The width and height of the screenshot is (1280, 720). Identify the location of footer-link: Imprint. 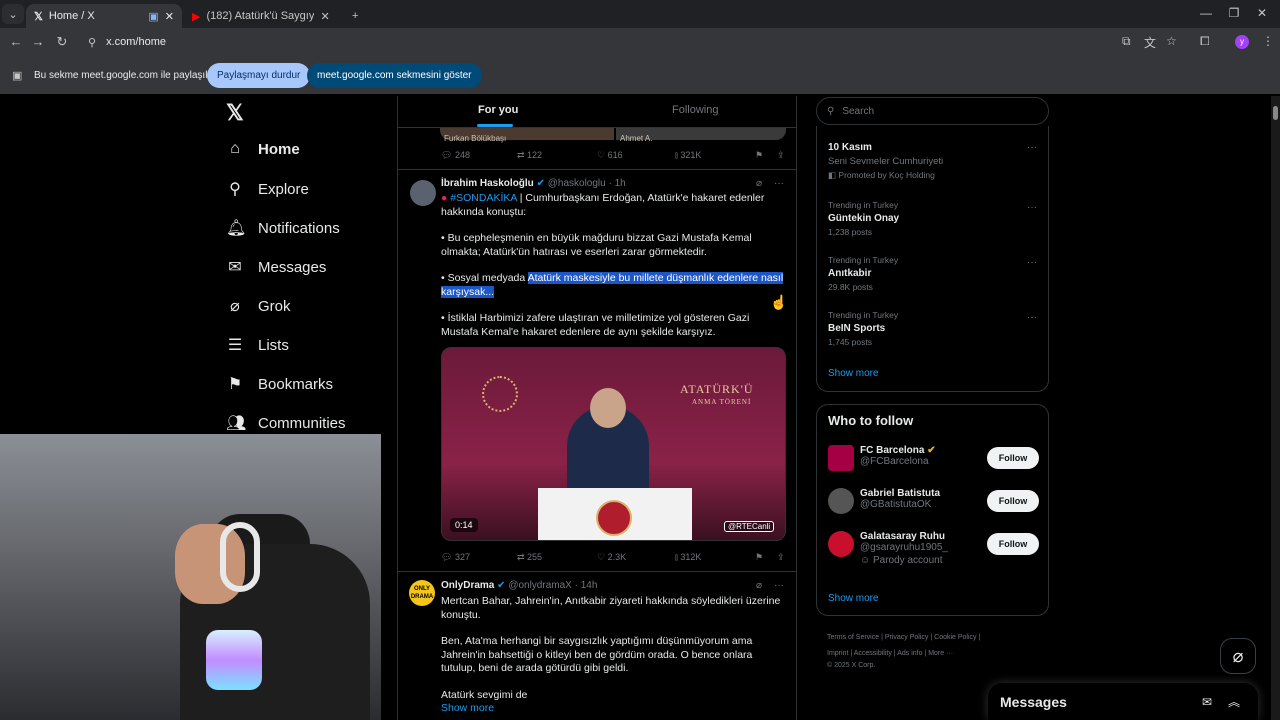
(837, 653).